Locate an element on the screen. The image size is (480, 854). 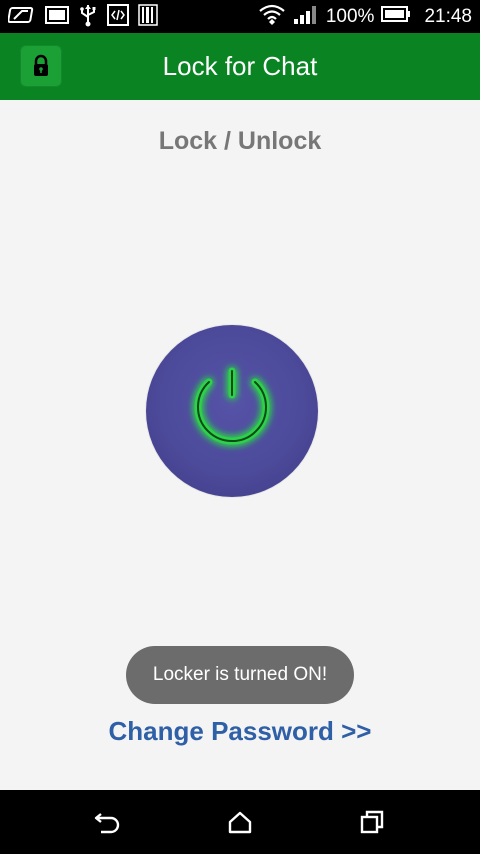
barcode-icon is located at coordinates (148, 17).